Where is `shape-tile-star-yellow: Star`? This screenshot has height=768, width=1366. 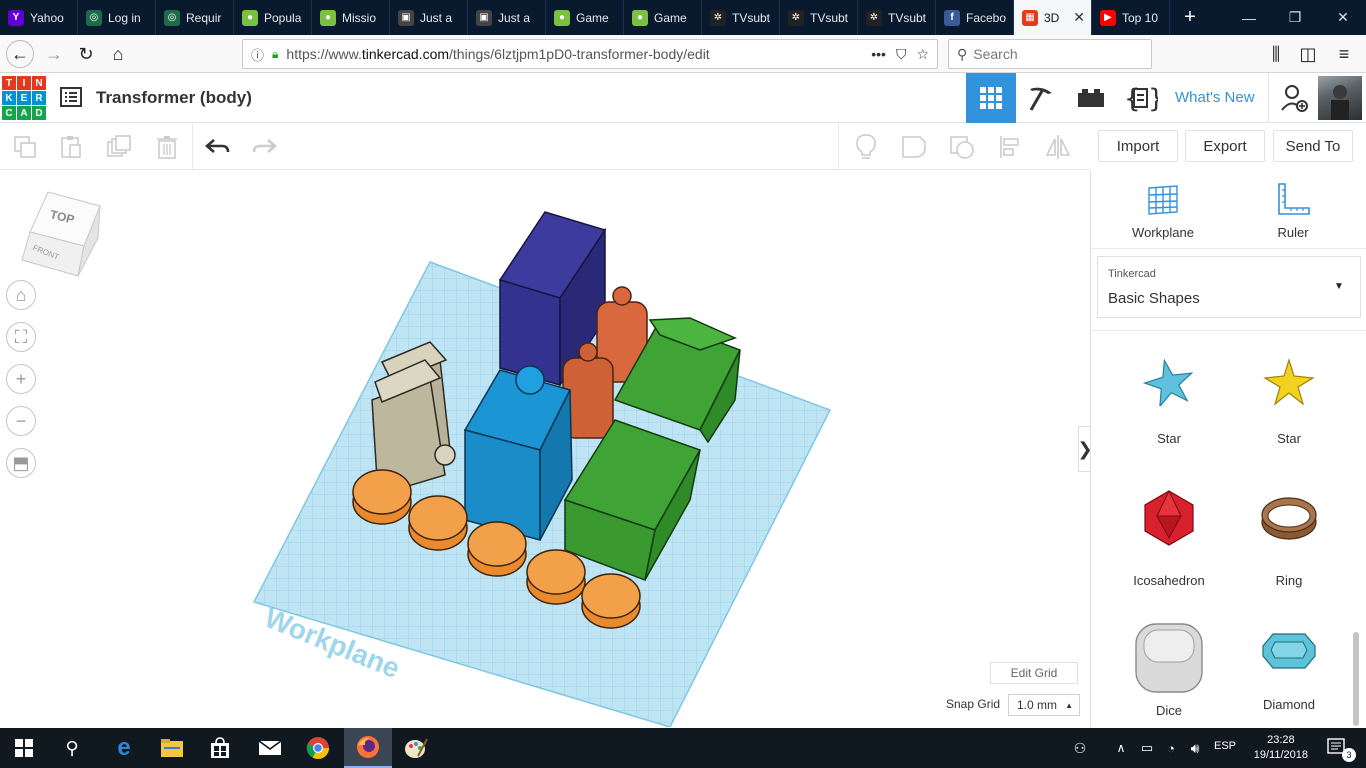 shape-tile-star-yellow: Star is located at coordinates (1289, 401).